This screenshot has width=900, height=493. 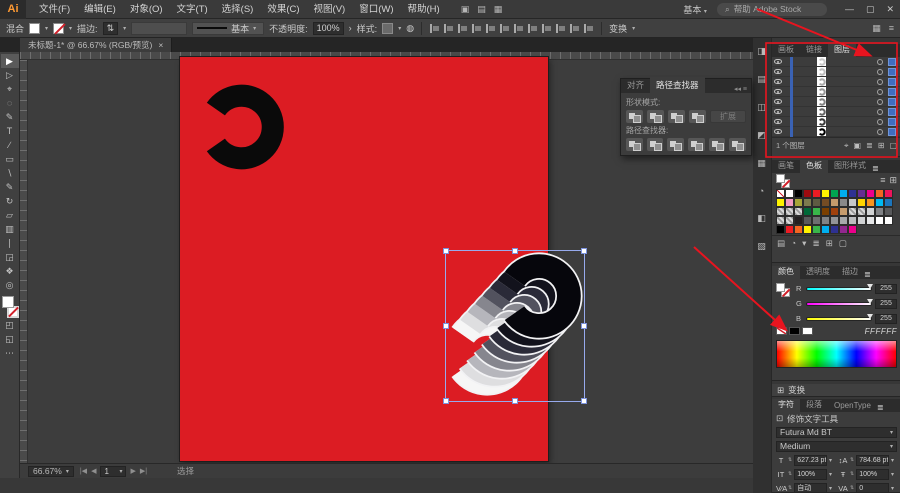 I want to click on selection-tool: ▶, so click(x=9, y=61).